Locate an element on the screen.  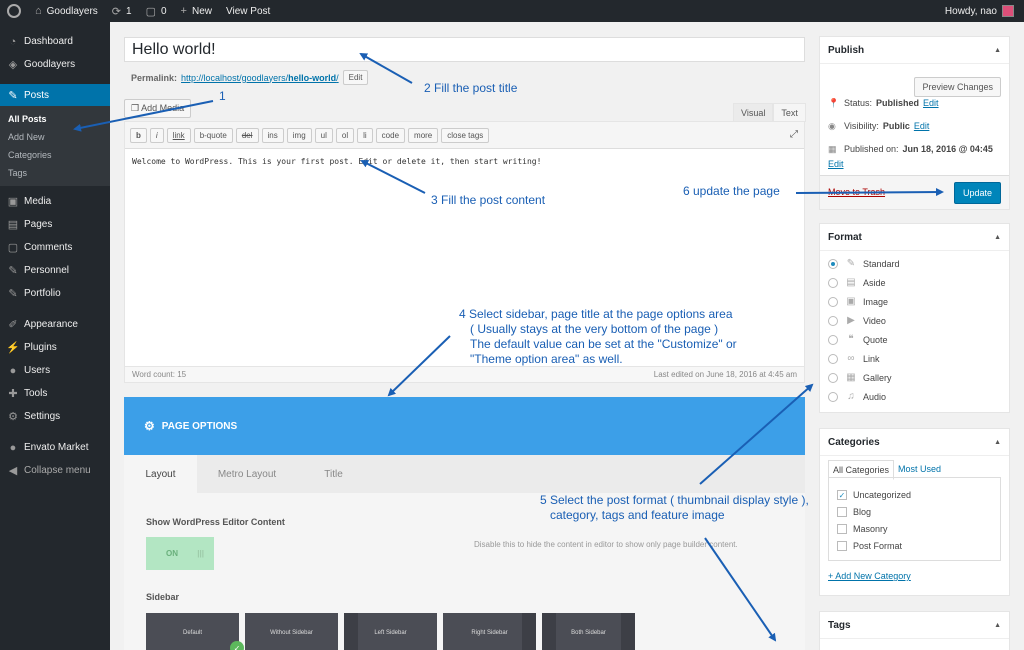
category-masonry: Masonry is located at coordinates (862, 529).